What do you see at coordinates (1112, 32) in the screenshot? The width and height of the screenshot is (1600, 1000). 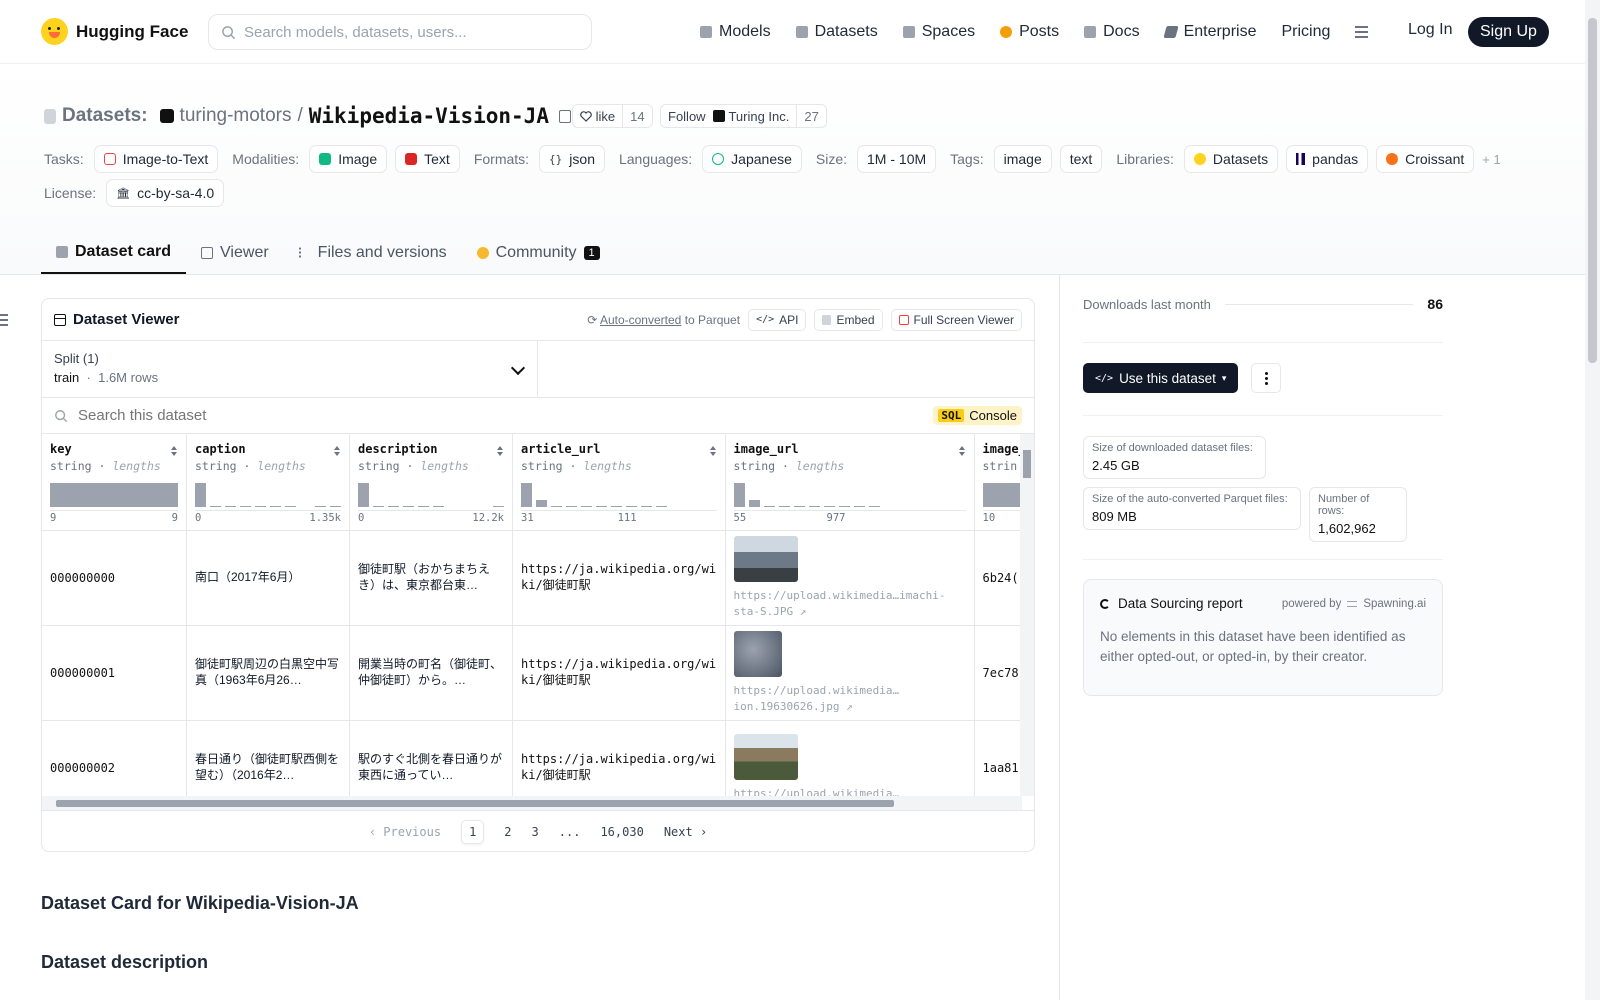 I see `nav-docs: Docs` at bounding box center [1112, 32].